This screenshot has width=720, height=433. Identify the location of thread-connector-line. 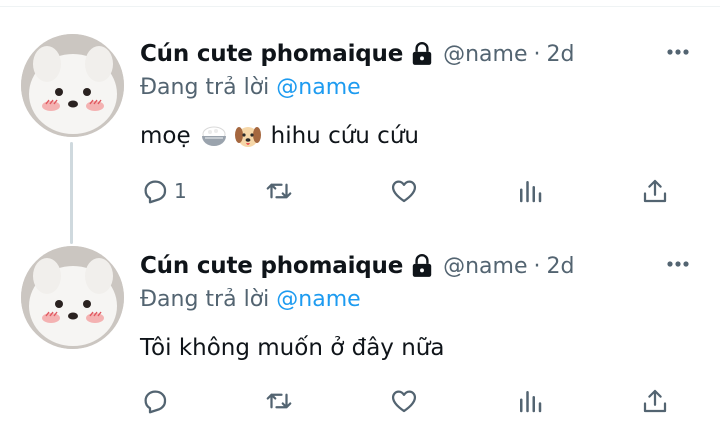
(71, 193).